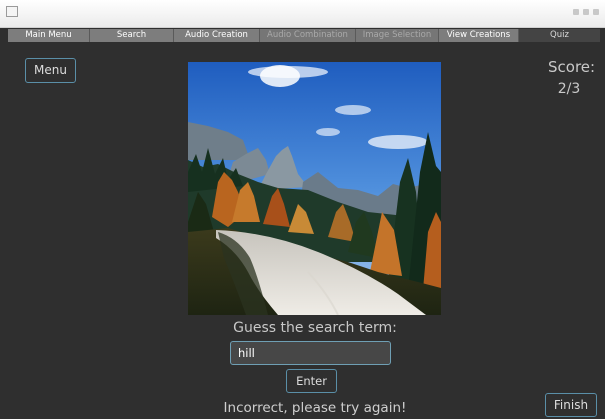 The width and height of the screenshot is (605, 419). What do you see at coordinates (397, 35) in the screenshot?
I see `tab-image-selection: Image Selection` at bounding box center [397, 35].